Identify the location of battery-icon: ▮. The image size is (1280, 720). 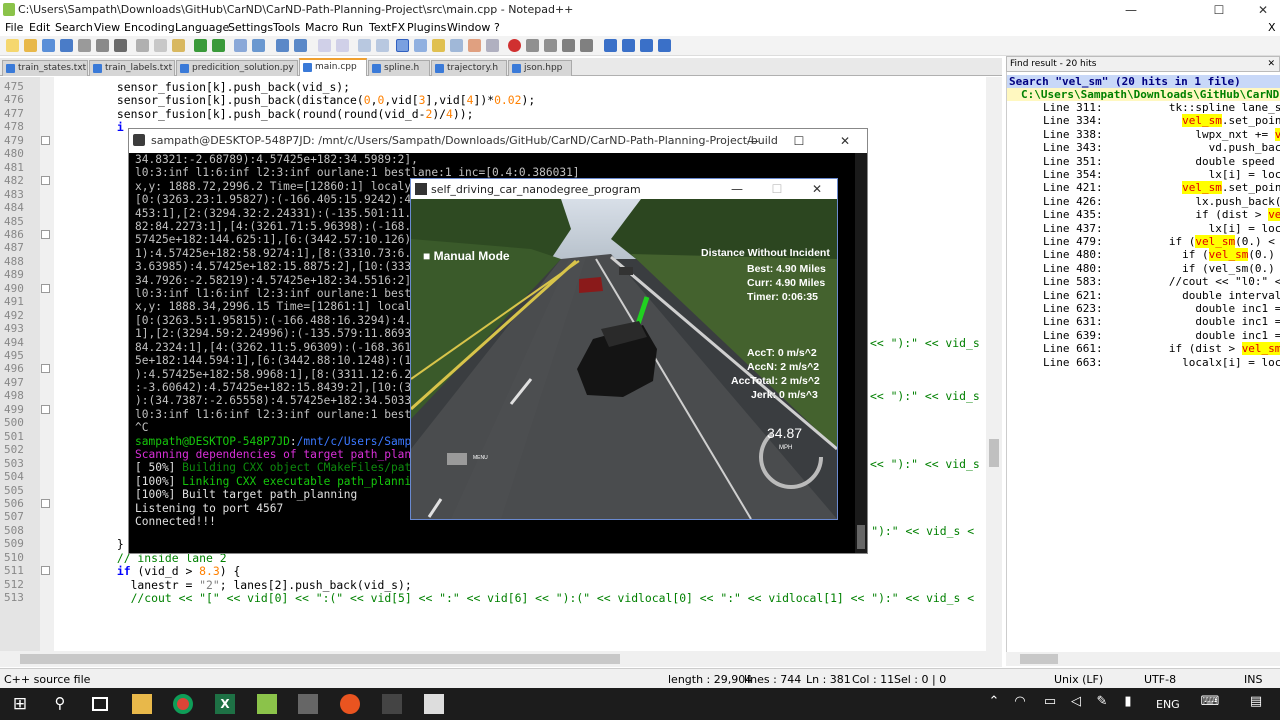
(1128, 704).